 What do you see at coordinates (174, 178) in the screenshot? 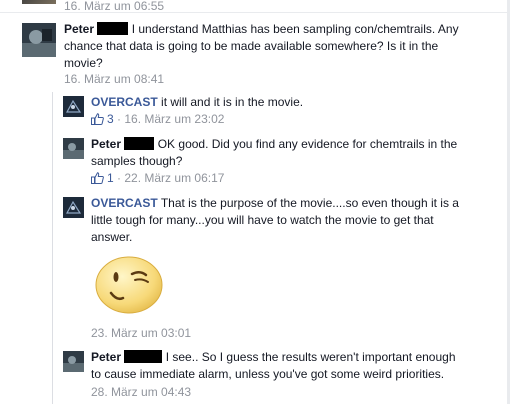
I see `reply-timestamp: 22. März um 06:17` at bounding box center [174, 178].